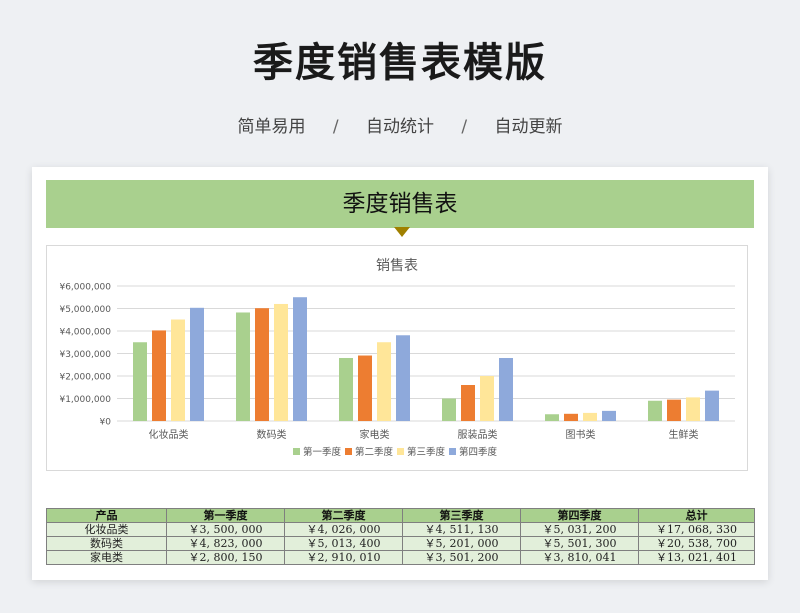 Image resolution: width=800 pixels, height=613 pixels. What do you see at coordinates (400, 127) in the screenshot?
I see `tag-auto-stat: 自动统计` at bounding box center [400, 127].